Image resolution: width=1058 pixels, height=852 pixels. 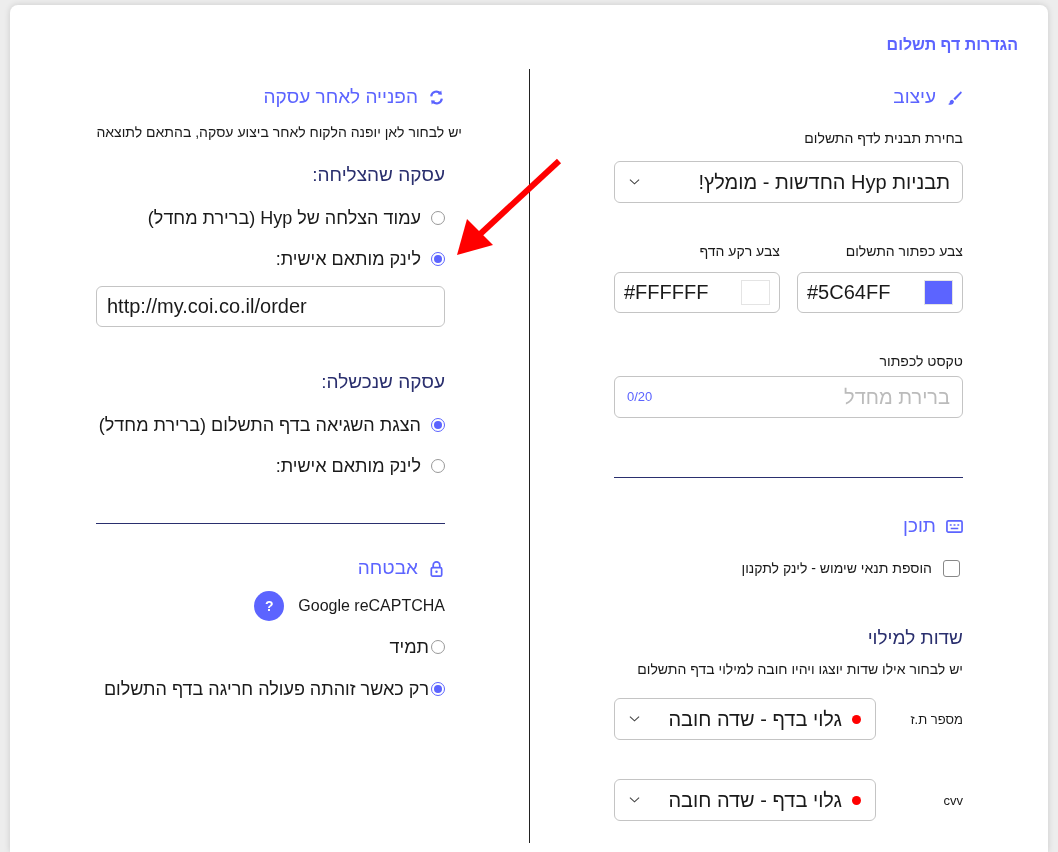 I want to click on keyboard-icon, so click(x=954, y=526).